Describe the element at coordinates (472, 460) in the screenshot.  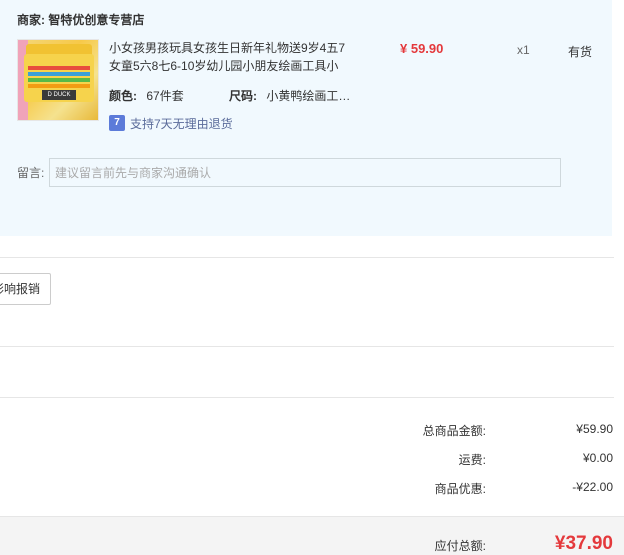
I see `shipping-label: 运费:` at that location.